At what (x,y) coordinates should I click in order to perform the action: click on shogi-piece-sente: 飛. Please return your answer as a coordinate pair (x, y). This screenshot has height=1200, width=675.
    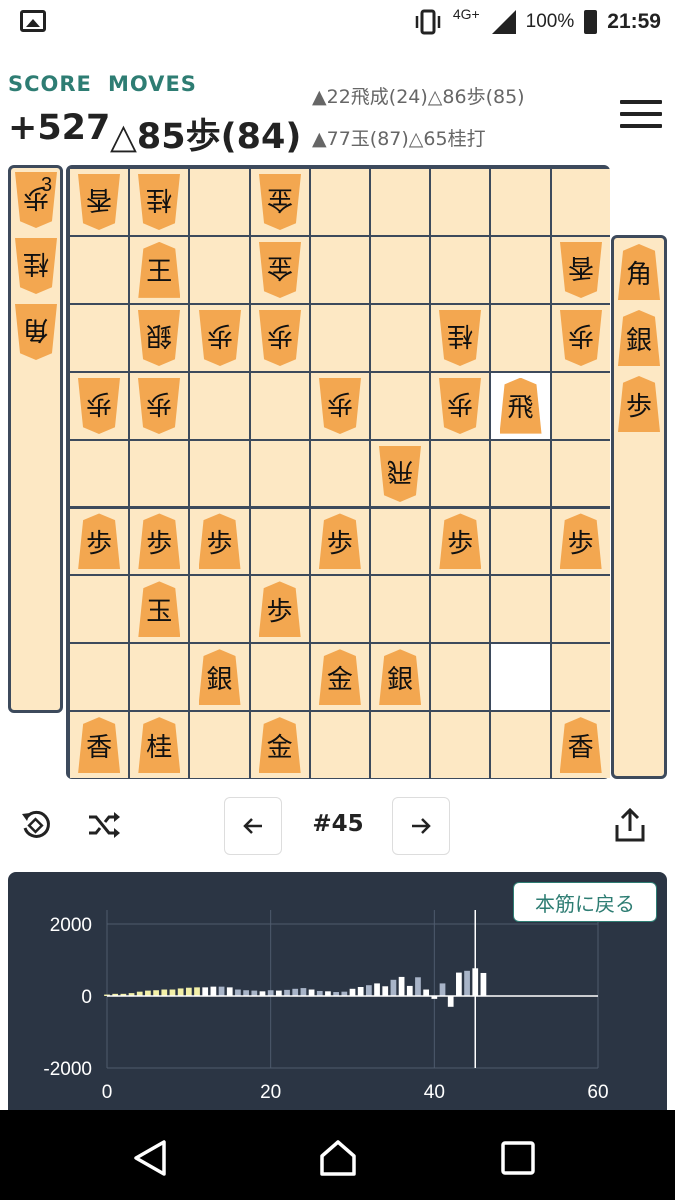
    Looking at the image, I should click on (520, 405).